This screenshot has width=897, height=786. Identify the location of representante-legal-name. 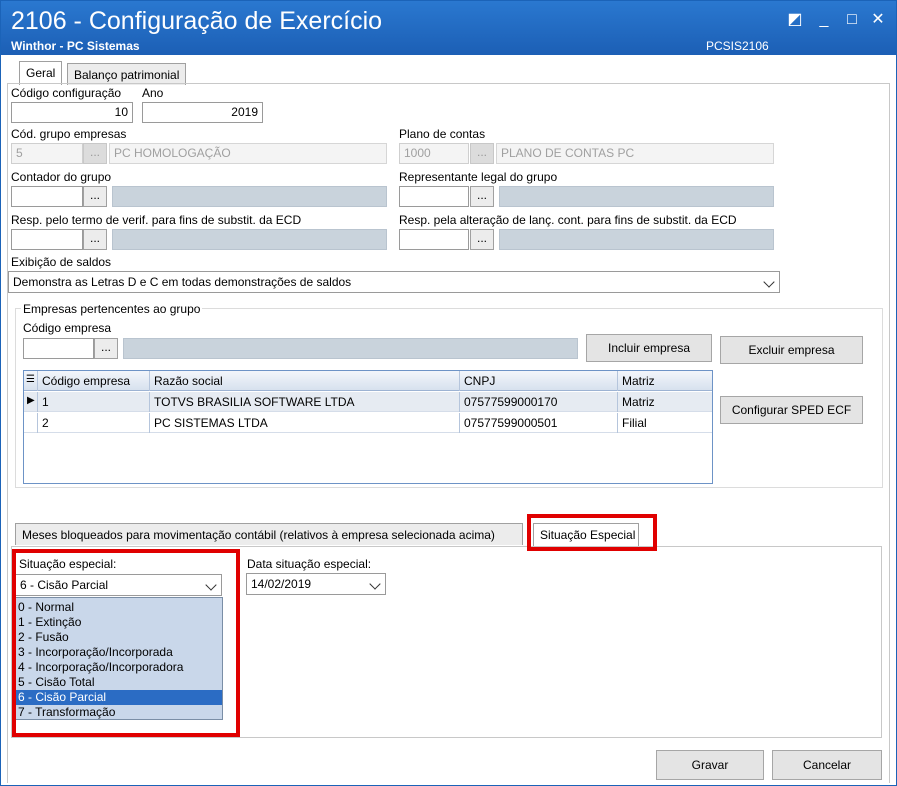
(636, 196).